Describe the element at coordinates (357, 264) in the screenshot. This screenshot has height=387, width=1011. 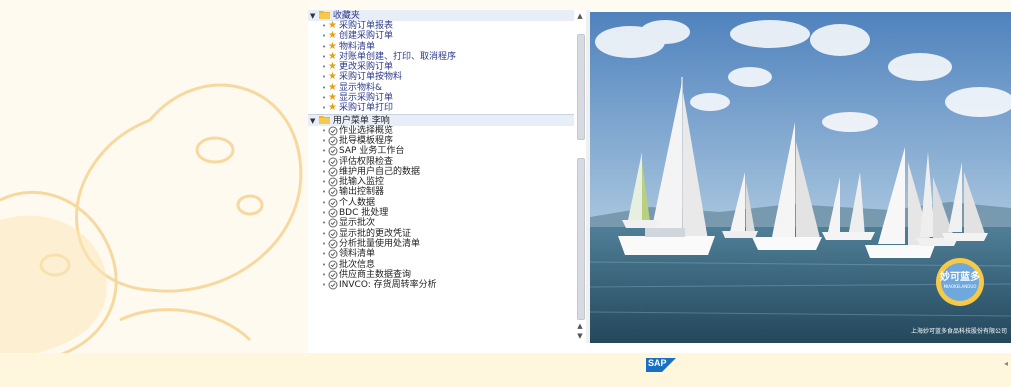
I see `menu-item-label: 批次信息` at that location.